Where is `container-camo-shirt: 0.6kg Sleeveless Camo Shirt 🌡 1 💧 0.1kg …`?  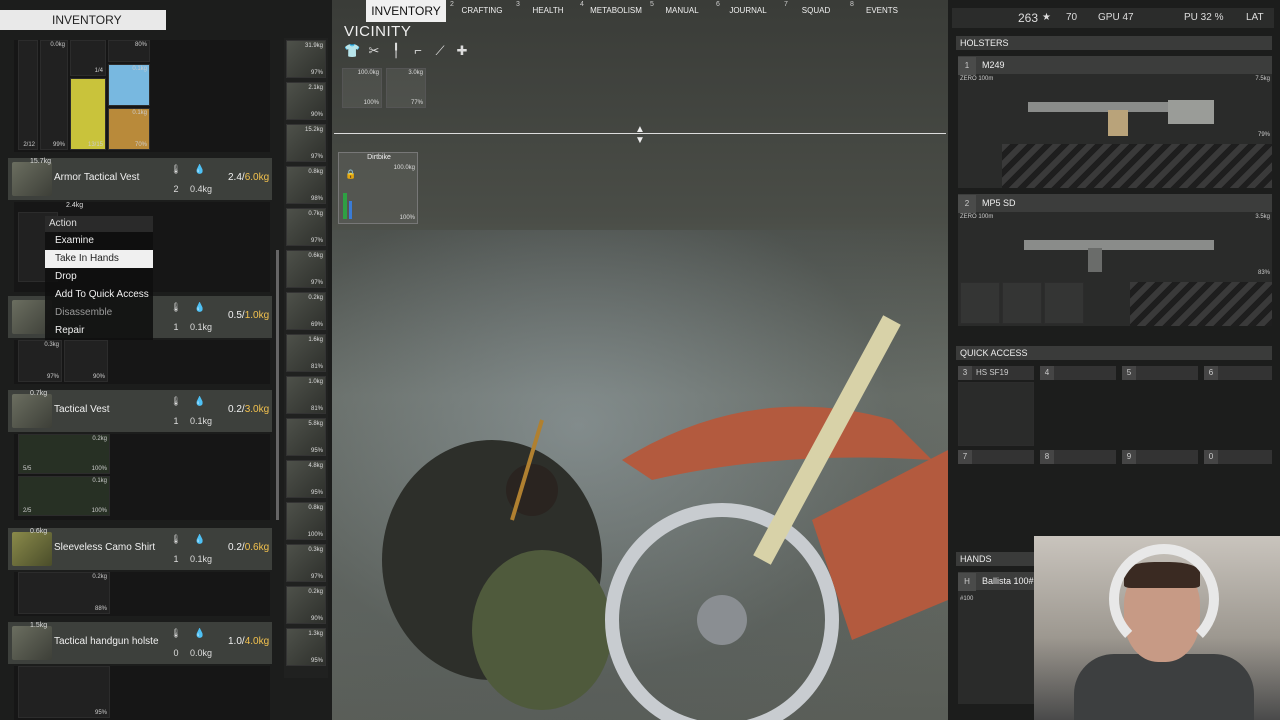 container-camo-shirt: 0.6kg Sleeveless Camo Shirt 🌡 1 💧 0.1kg … is located at coordinates (140, 549).